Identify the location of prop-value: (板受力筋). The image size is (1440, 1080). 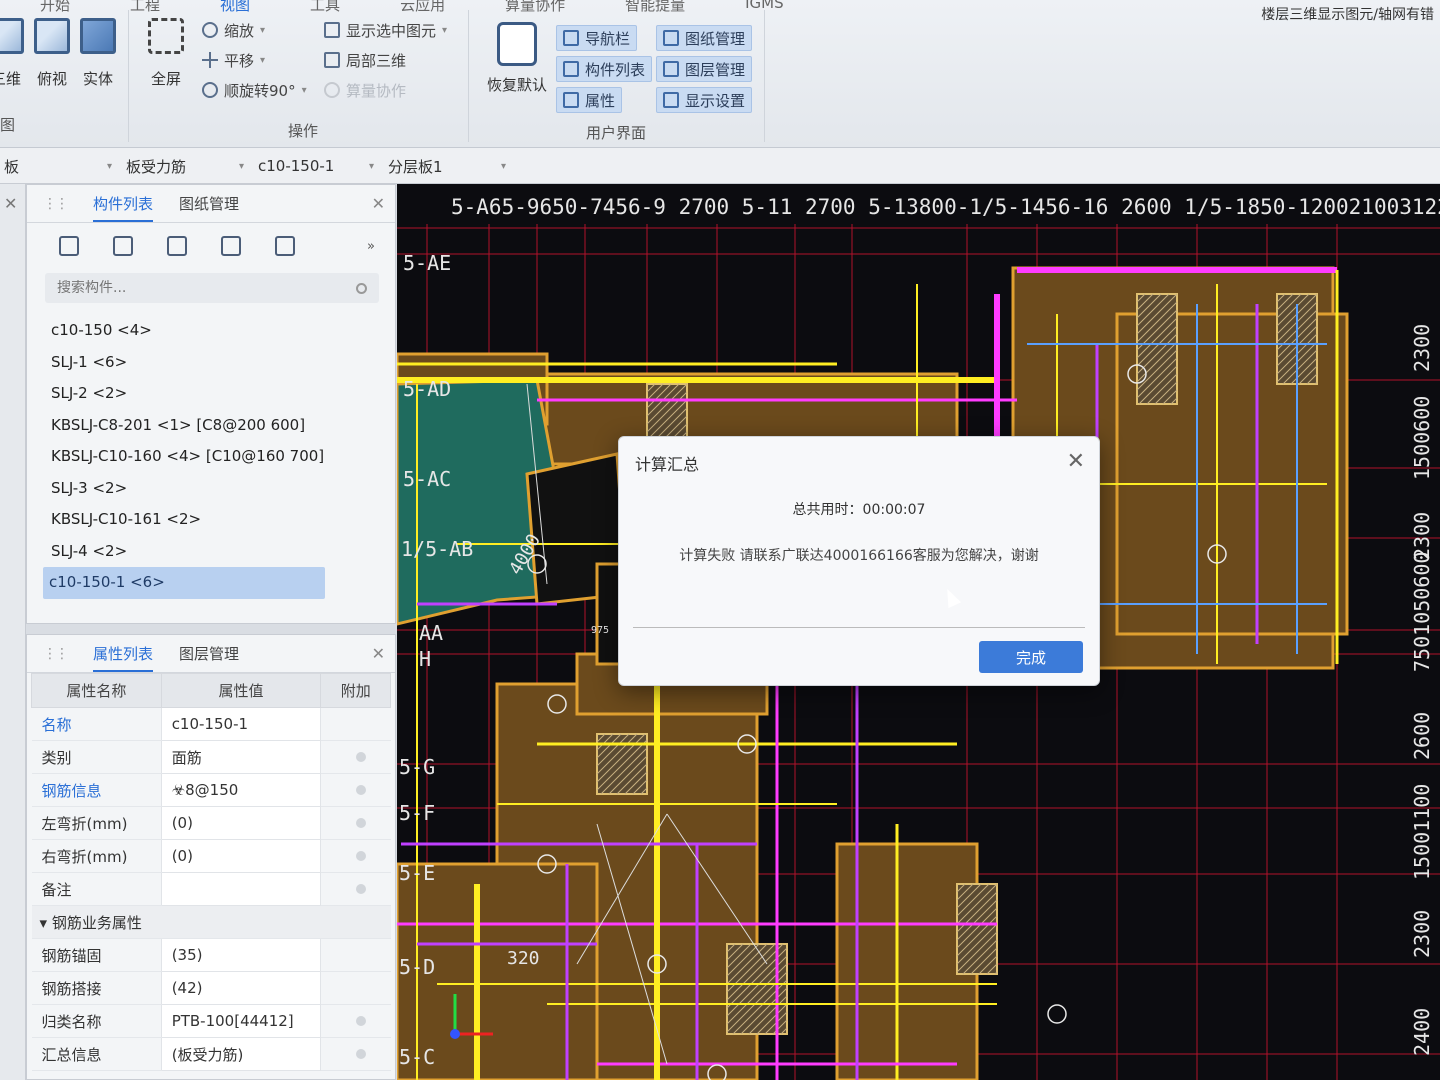
(241, 1054).